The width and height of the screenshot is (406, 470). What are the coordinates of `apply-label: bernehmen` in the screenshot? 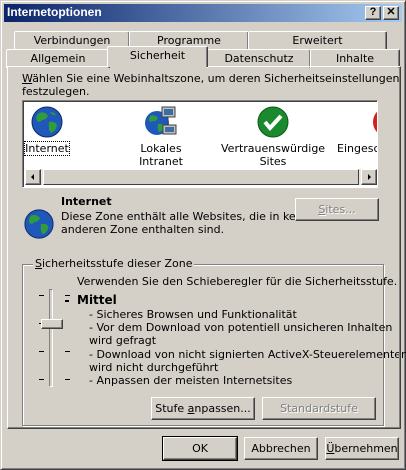 It's located at (366, 448).